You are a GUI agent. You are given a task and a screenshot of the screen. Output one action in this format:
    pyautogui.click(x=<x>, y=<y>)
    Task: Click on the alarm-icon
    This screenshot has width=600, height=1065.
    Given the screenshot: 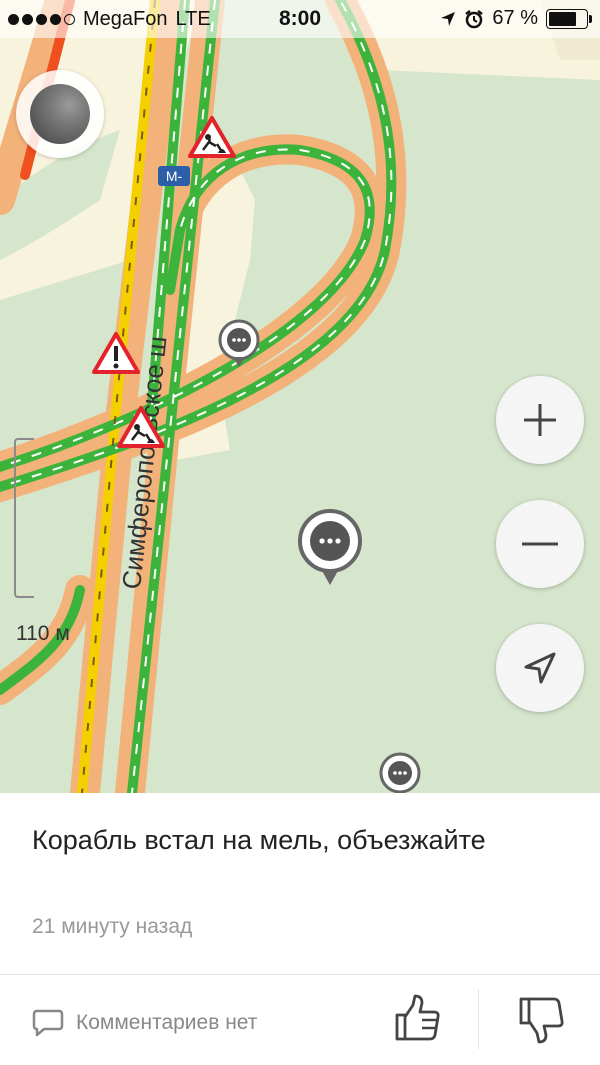 What is the action you would take?
    pyautogui.click(x=474, y=18)
    